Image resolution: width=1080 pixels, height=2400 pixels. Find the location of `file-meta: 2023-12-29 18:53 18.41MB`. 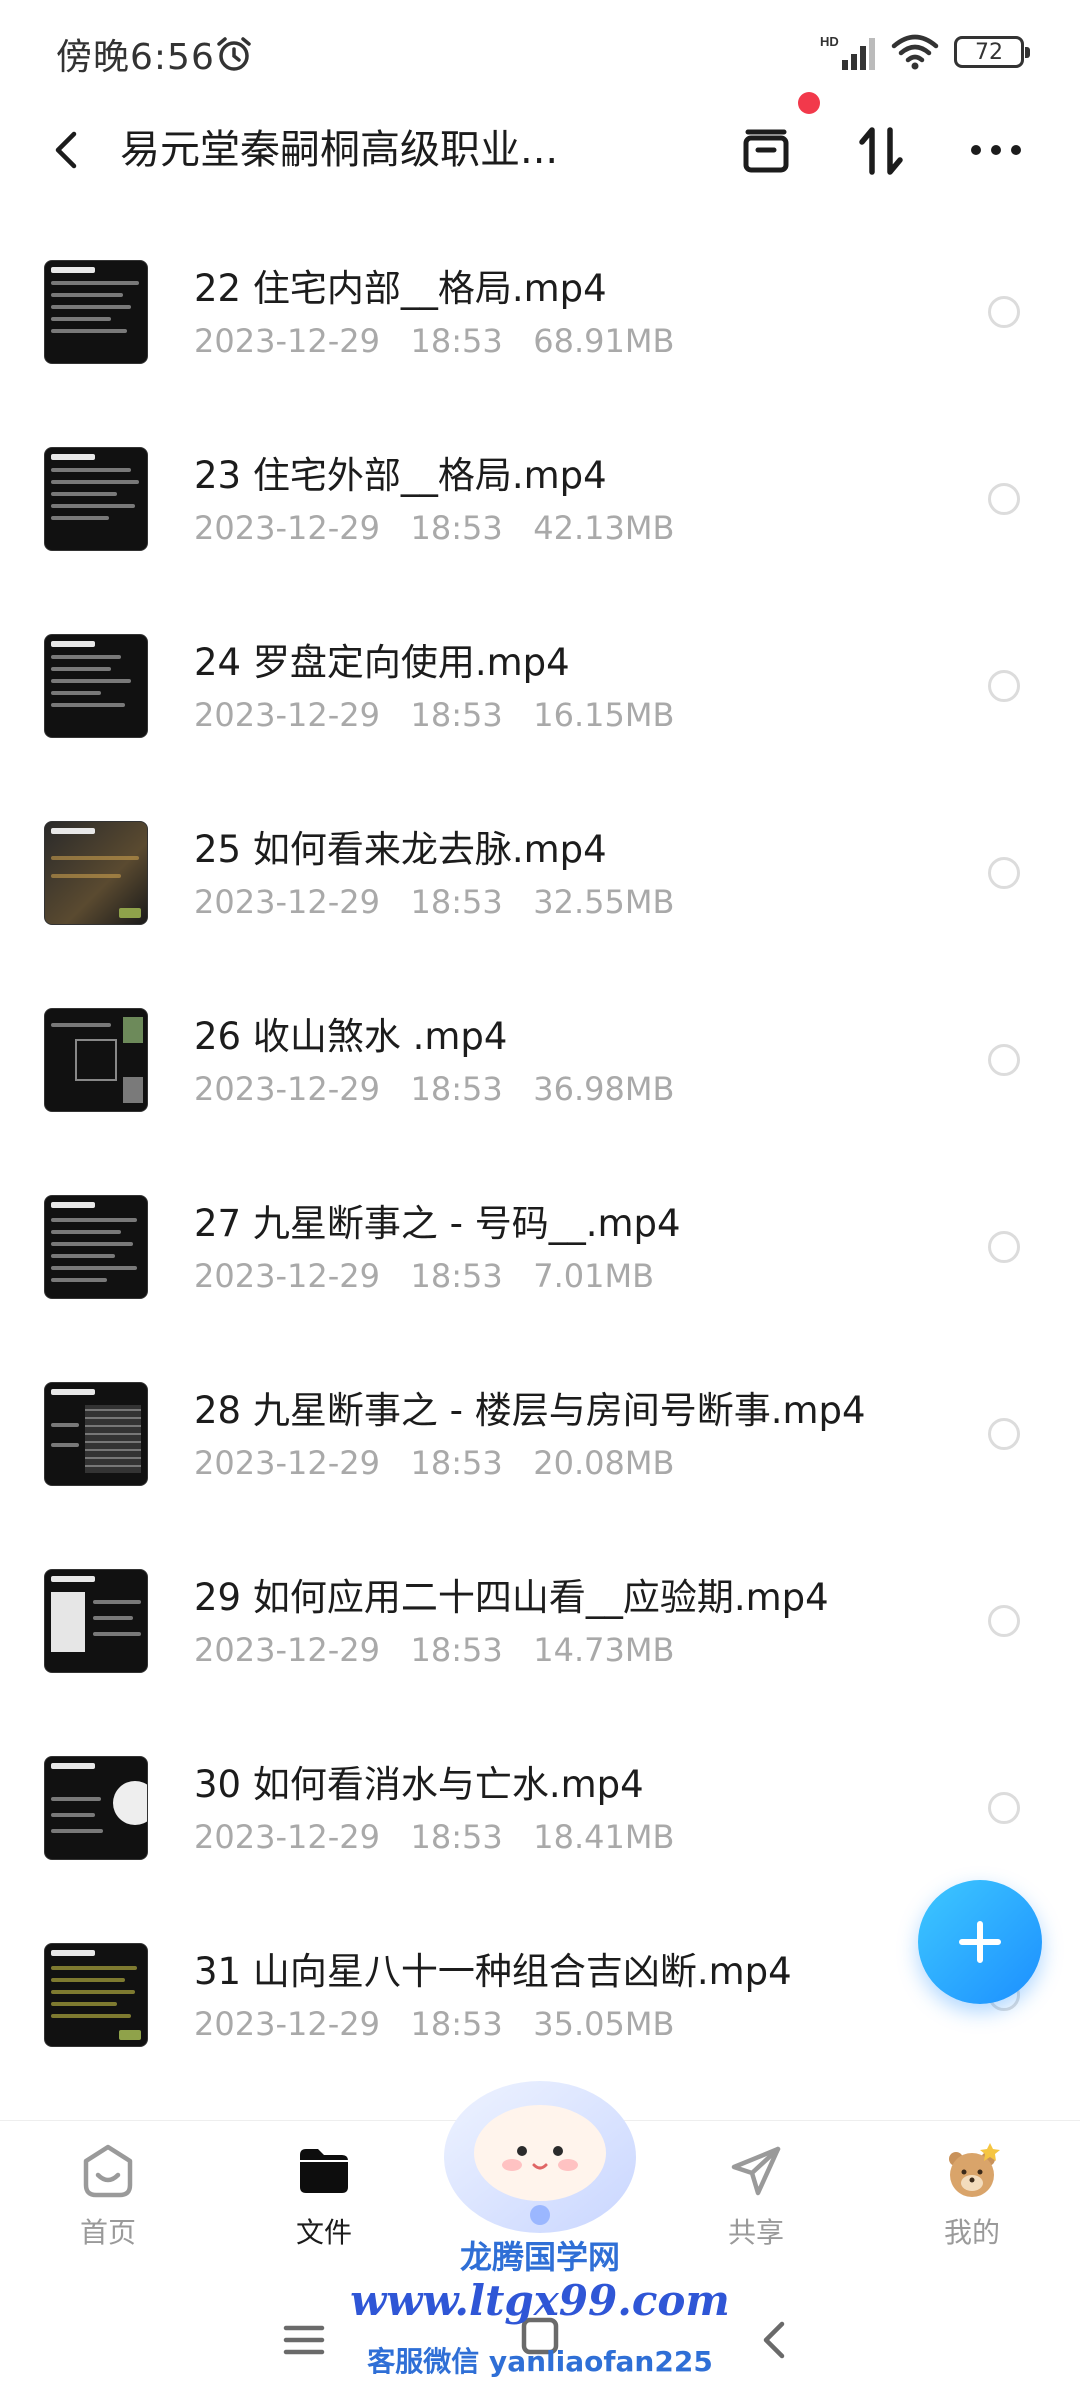

file-meta: 2023-12-29 18:53 18.41MB is located at coordinates (434, 1837).